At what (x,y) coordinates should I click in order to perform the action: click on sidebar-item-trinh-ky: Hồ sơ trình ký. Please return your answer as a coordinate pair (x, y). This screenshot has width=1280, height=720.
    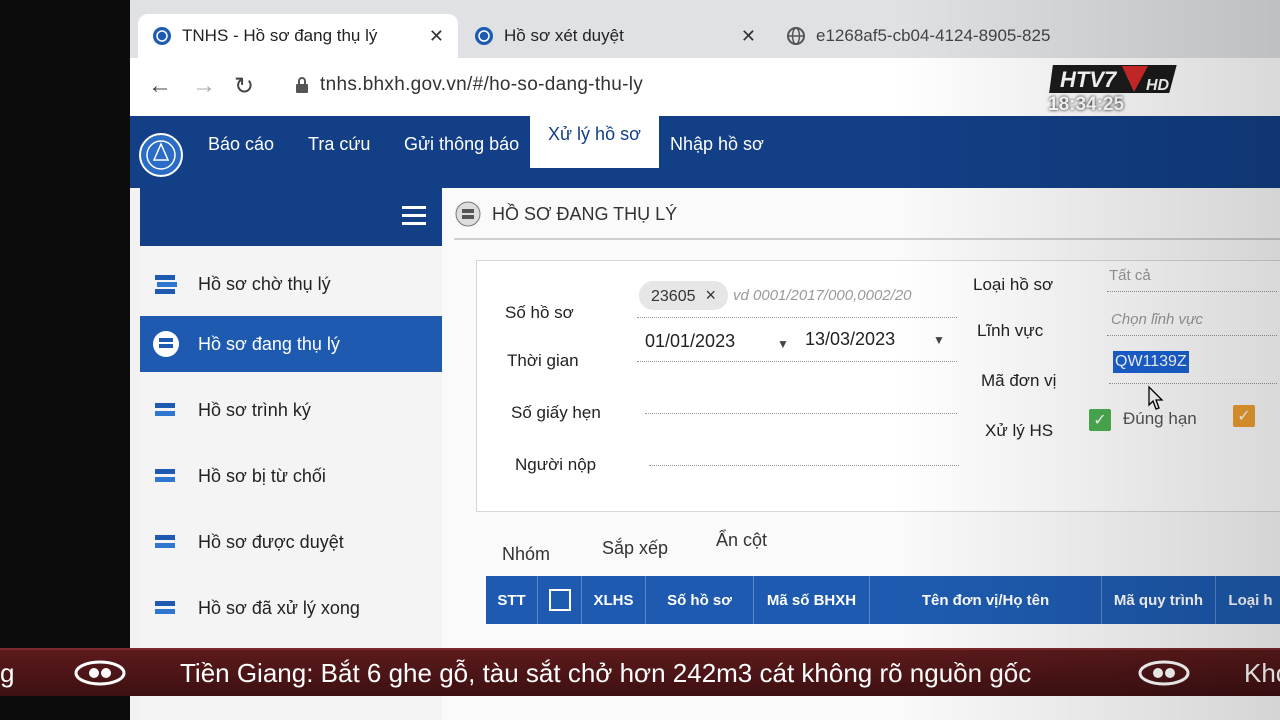
    Looking at the image, I should click on (291, 410).